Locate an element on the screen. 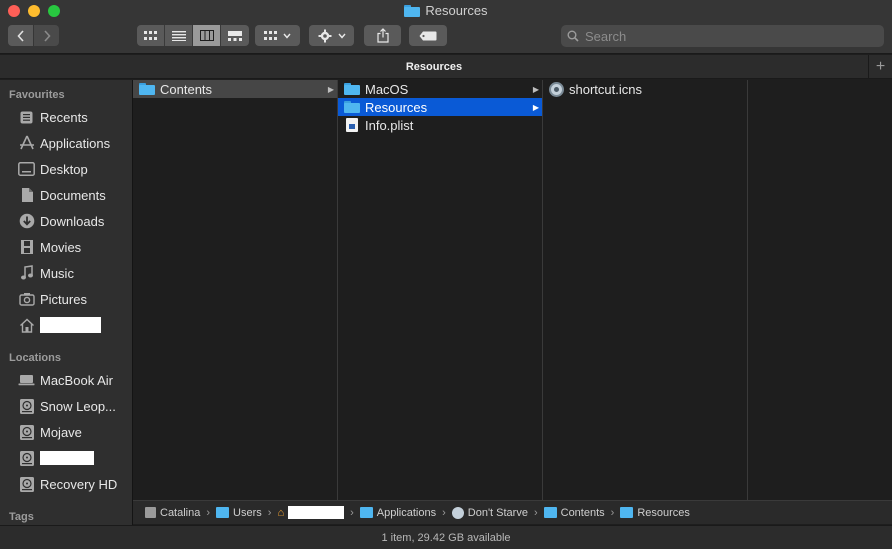 This screenshot has width=892, height=549. sidebar-item-recovery-hd: Recovery HD is located at coordinates (66, 484).